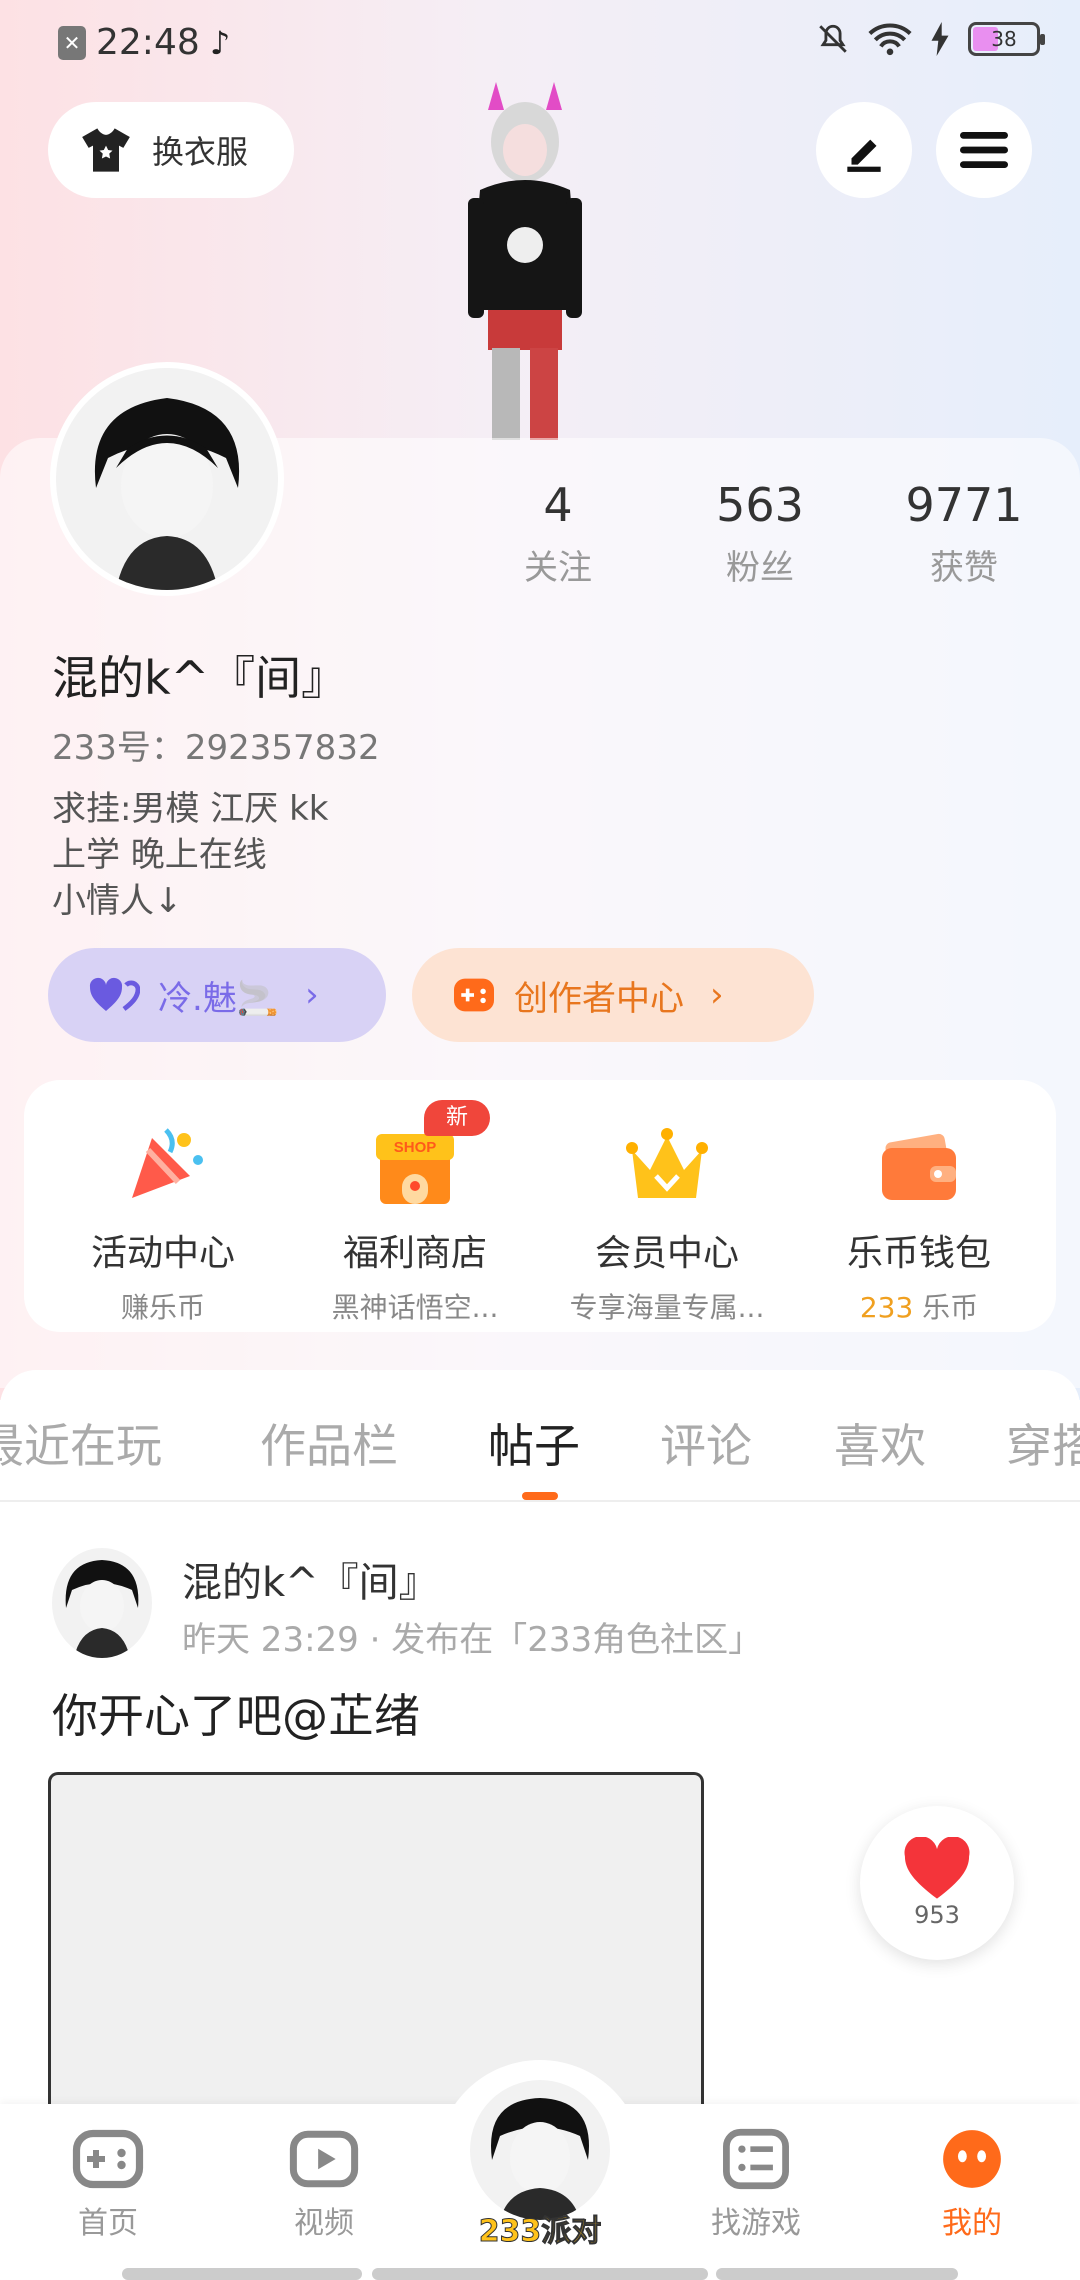  What do you see at coordinates (756, 2159) in the screenshot?
I see `list-icon` at bounding box center [756, 2159].